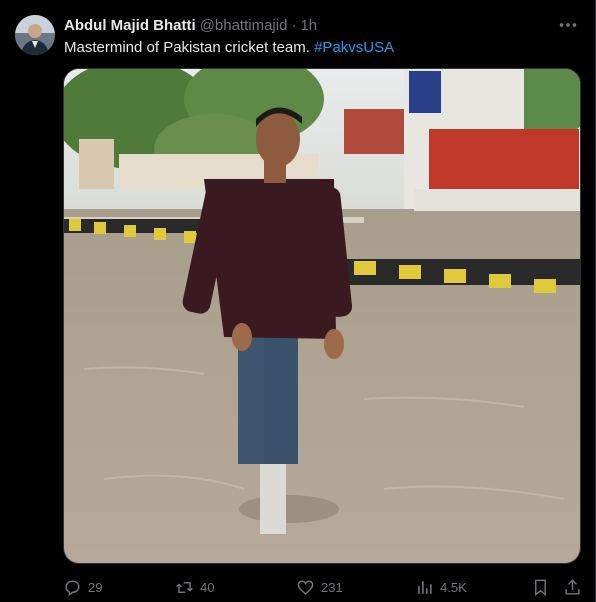 The width and height of the screenshot is (596, 602). What do you see at coordinates (72, 587) in the screenshot?
I see `reply-icon` at bounding box center [72, 587].